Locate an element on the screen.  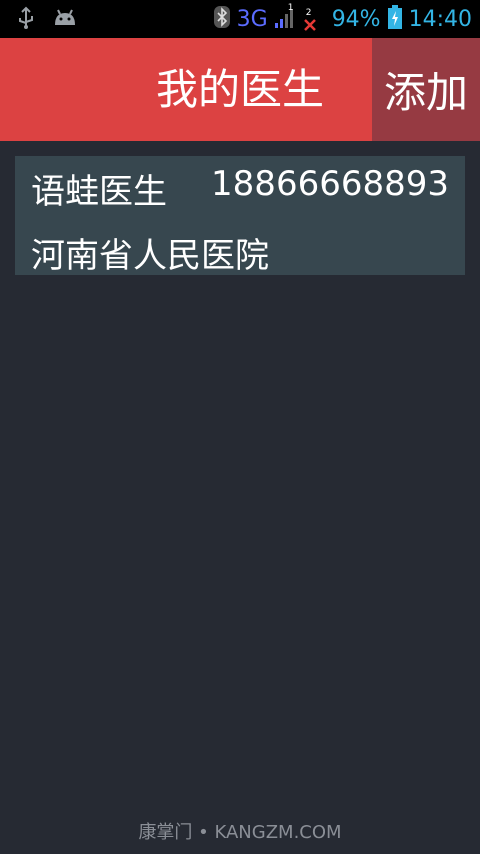
usb-icon is located at coordinates (26, 20).